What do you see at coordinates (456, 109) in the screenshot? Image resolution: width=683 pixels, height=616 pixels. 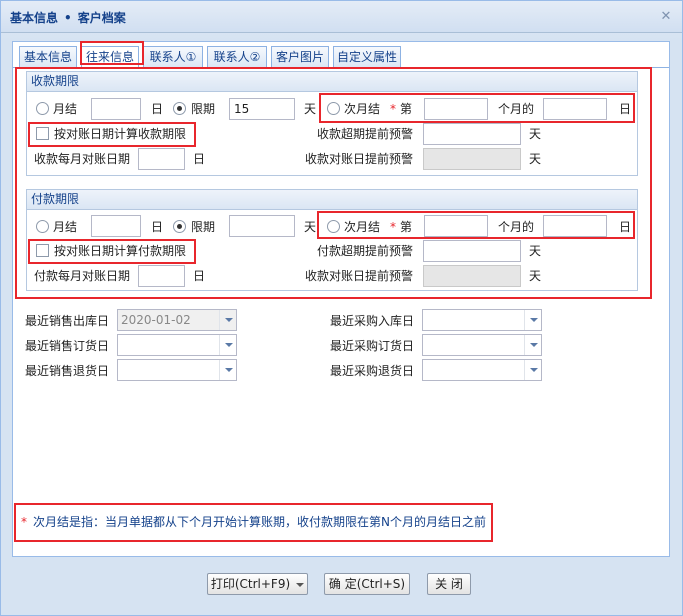 I see `receivable-nth-month-input` at bounding box center [456, 109].